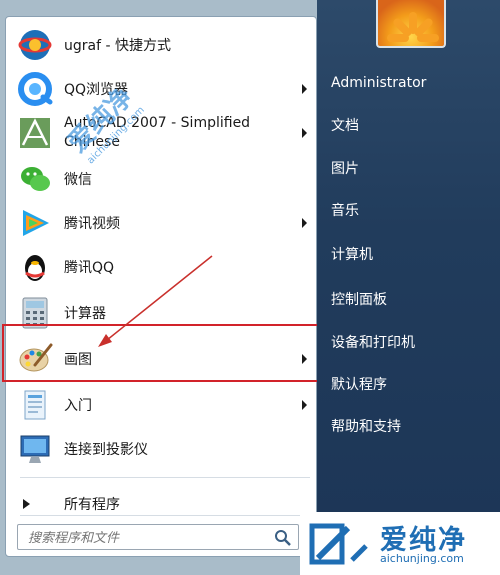  What do you see at coordinates (35, 267) in the screenshot?
I see `qq-penguin-icon` at bounding box center [35, 267].